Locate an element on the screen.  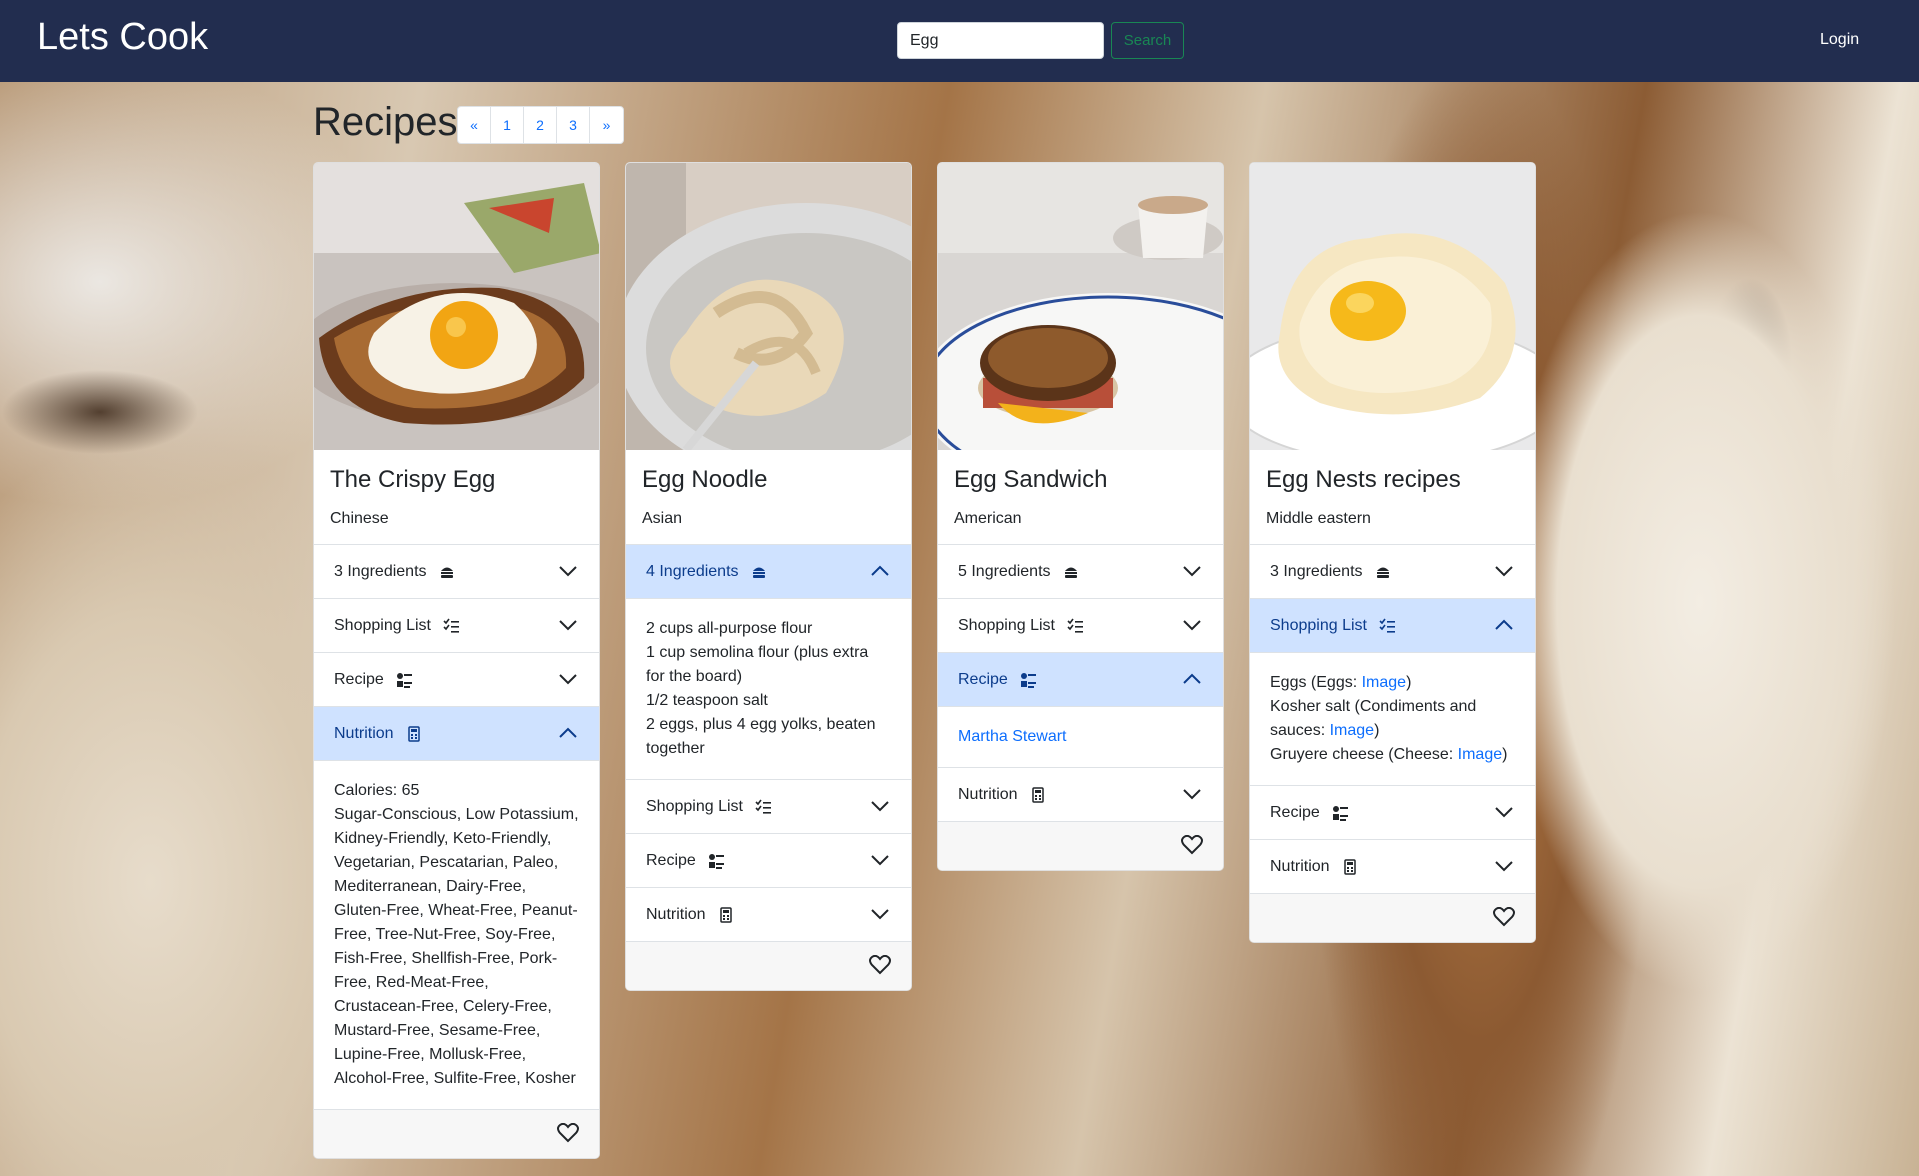
page-title: Recipes is located at coordinates (385, 122).